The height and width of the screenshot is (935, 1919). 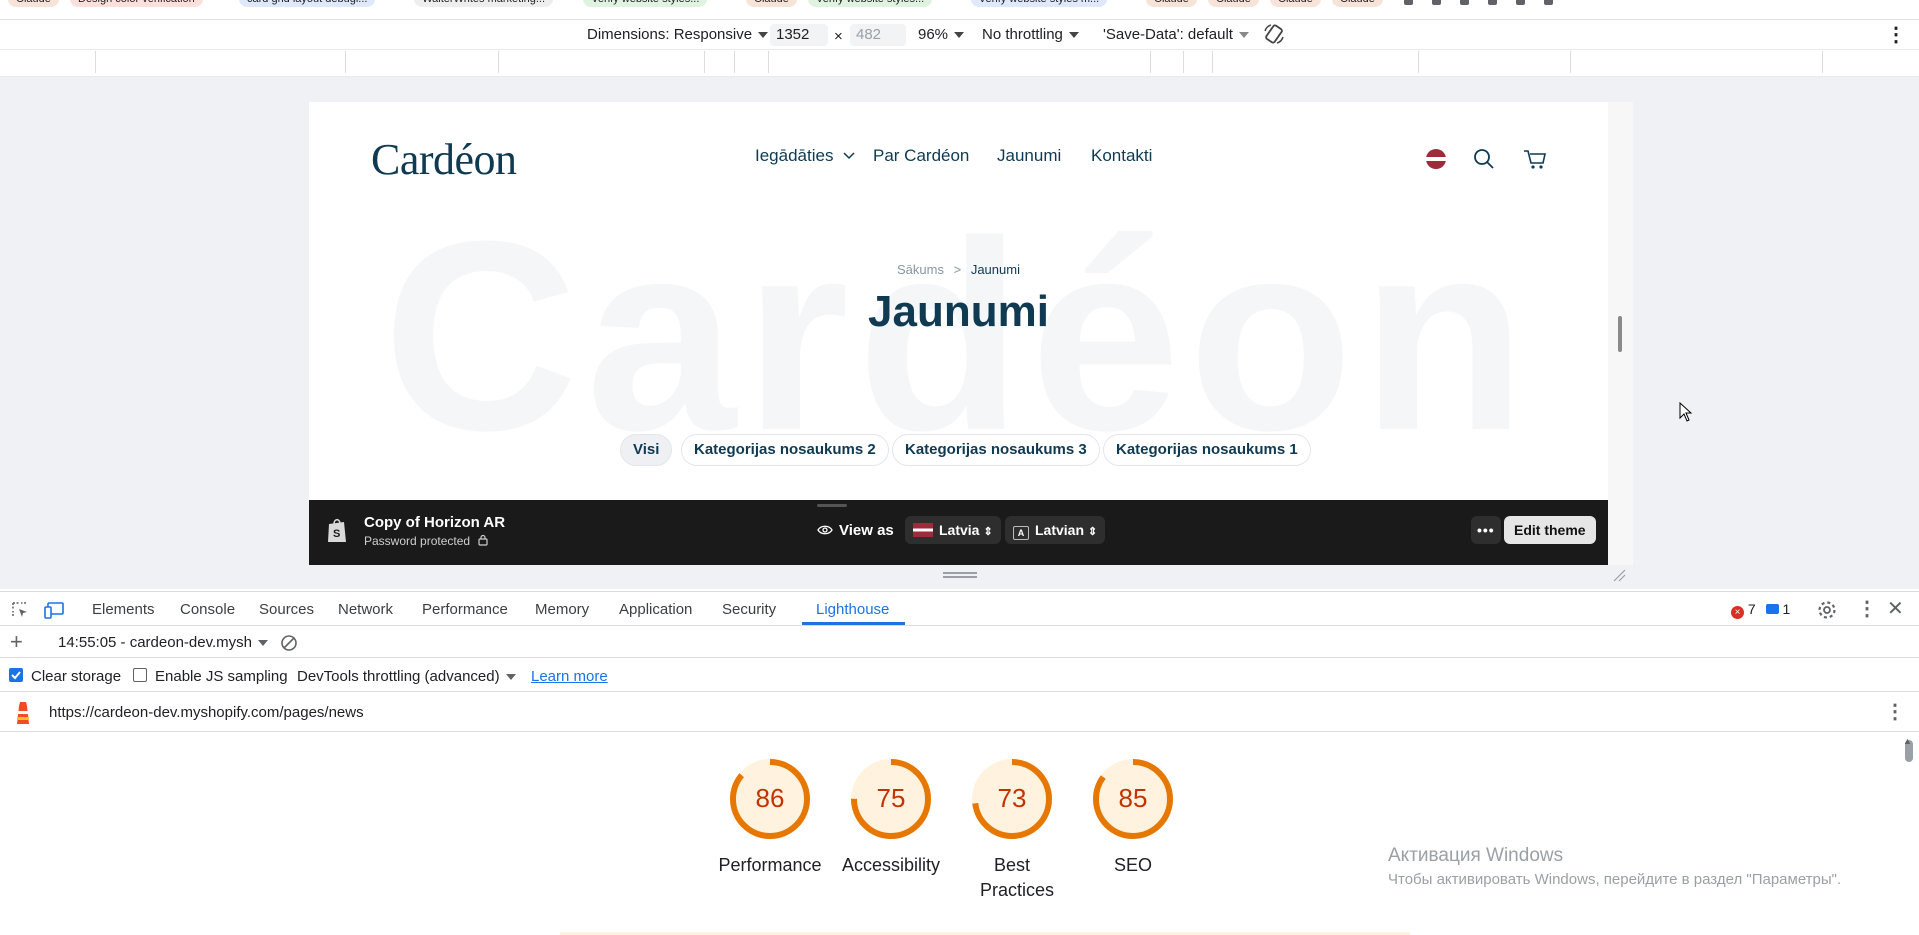 I want to click on windows-activation-title: Активация Windows, so click(x=1476, y=855).